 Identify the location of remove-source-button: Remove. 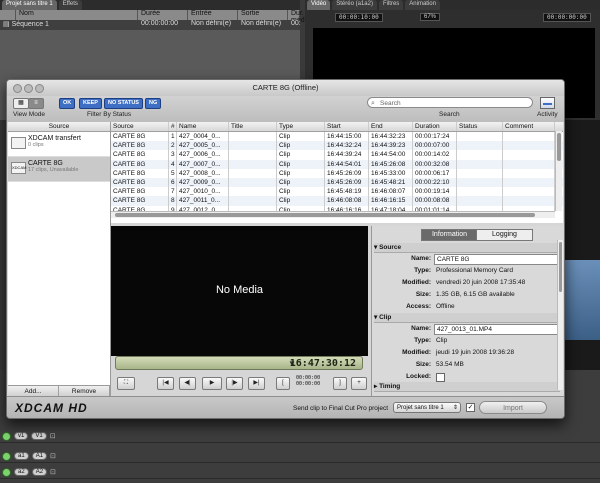
(84, 391).